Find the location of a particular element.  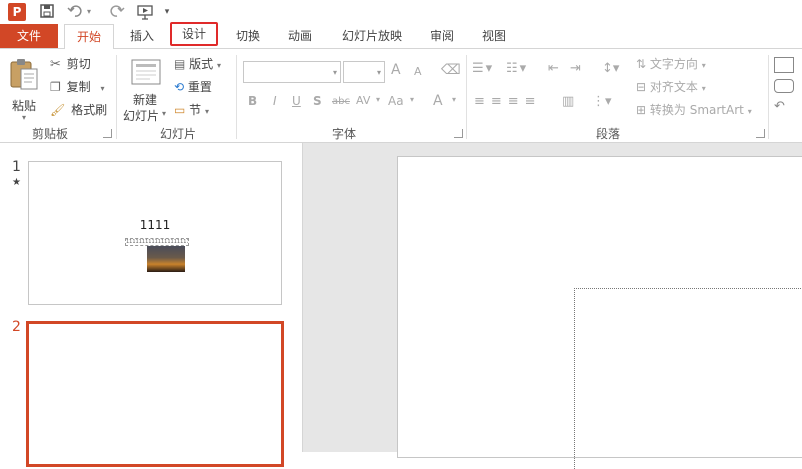

smartart-icon: ⊞ is located at coordinates (641, 110).